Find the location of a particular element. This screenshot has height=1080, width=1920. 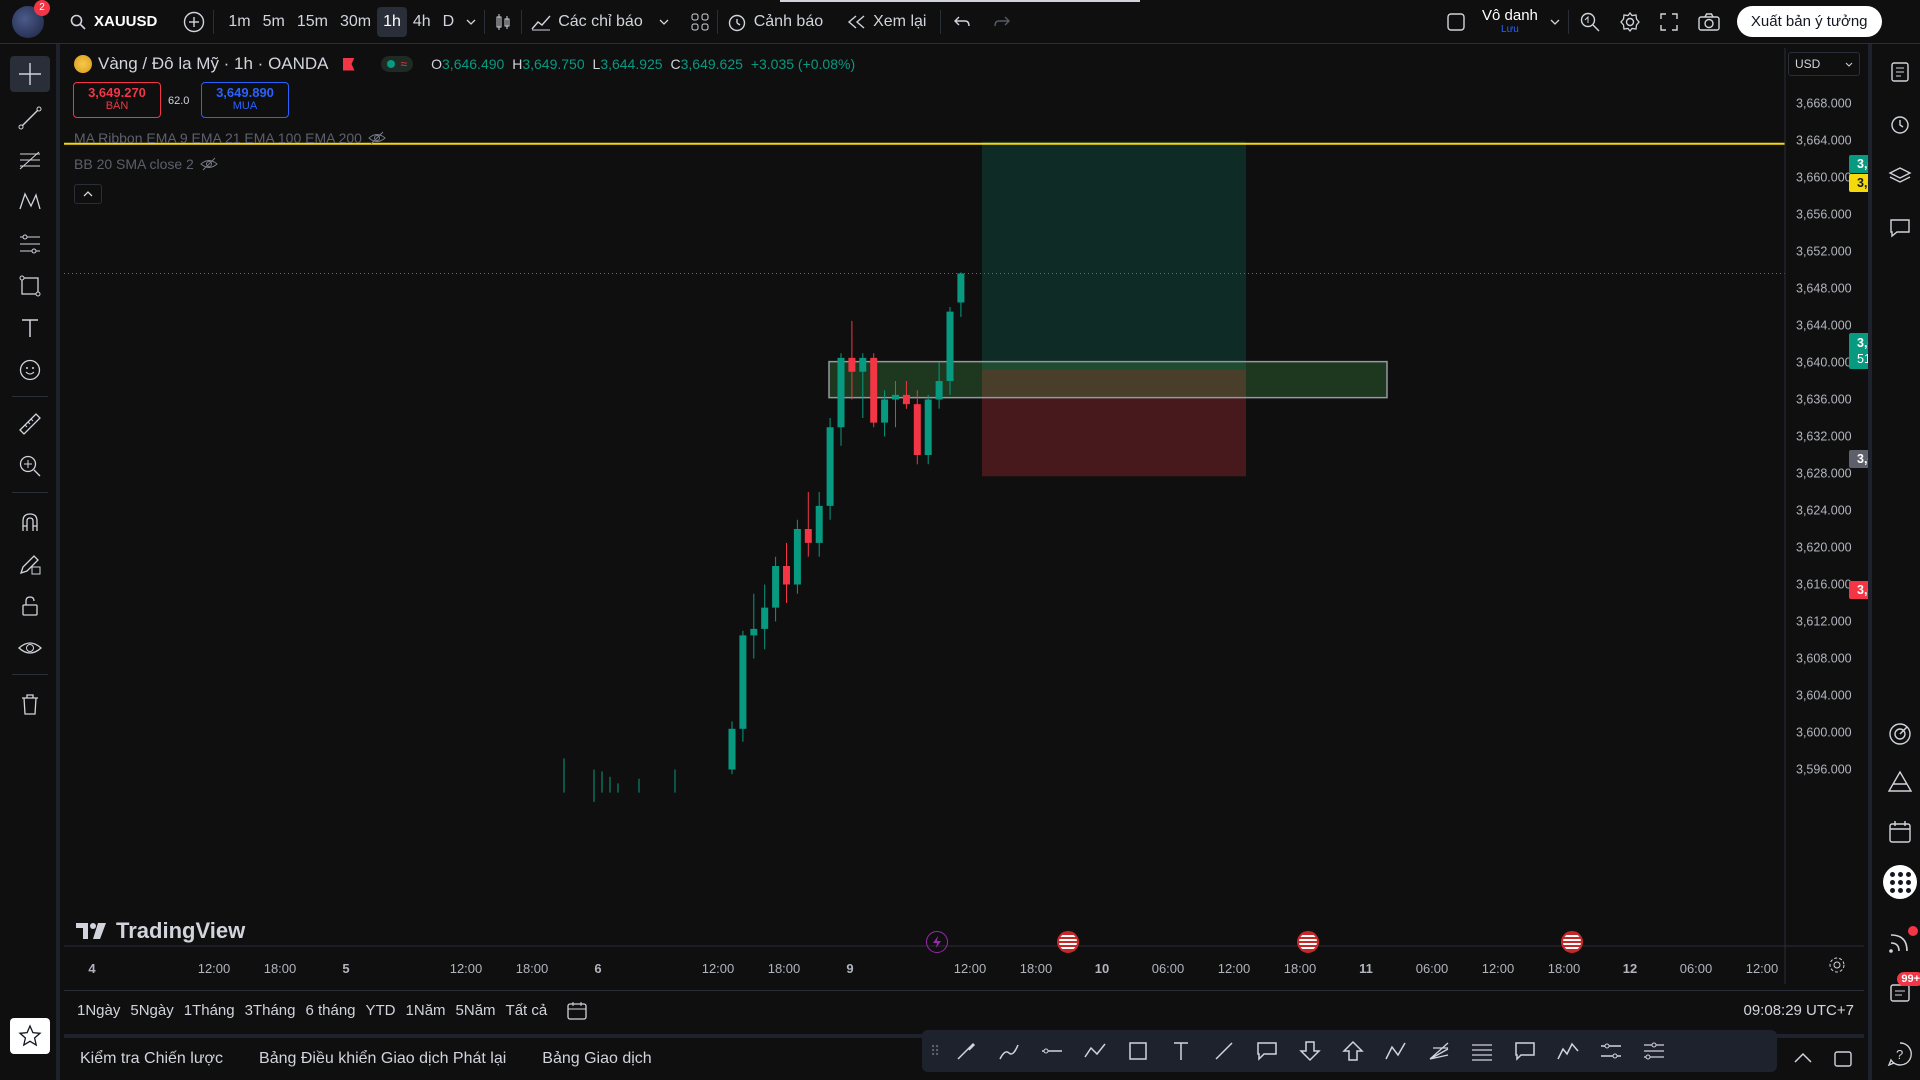

layout-name: Vô danh Lưu is located at coordinates (1510, 21).